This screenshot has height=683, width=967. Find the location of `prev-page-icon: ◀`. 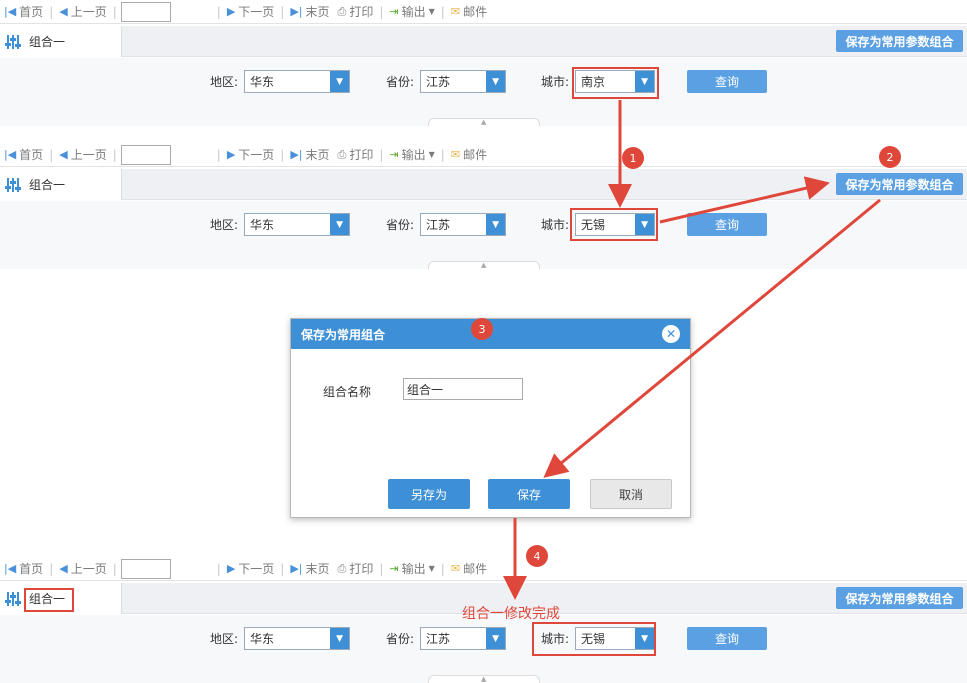

prev-page-icon: ◀ is located at coordinates (63, 11).